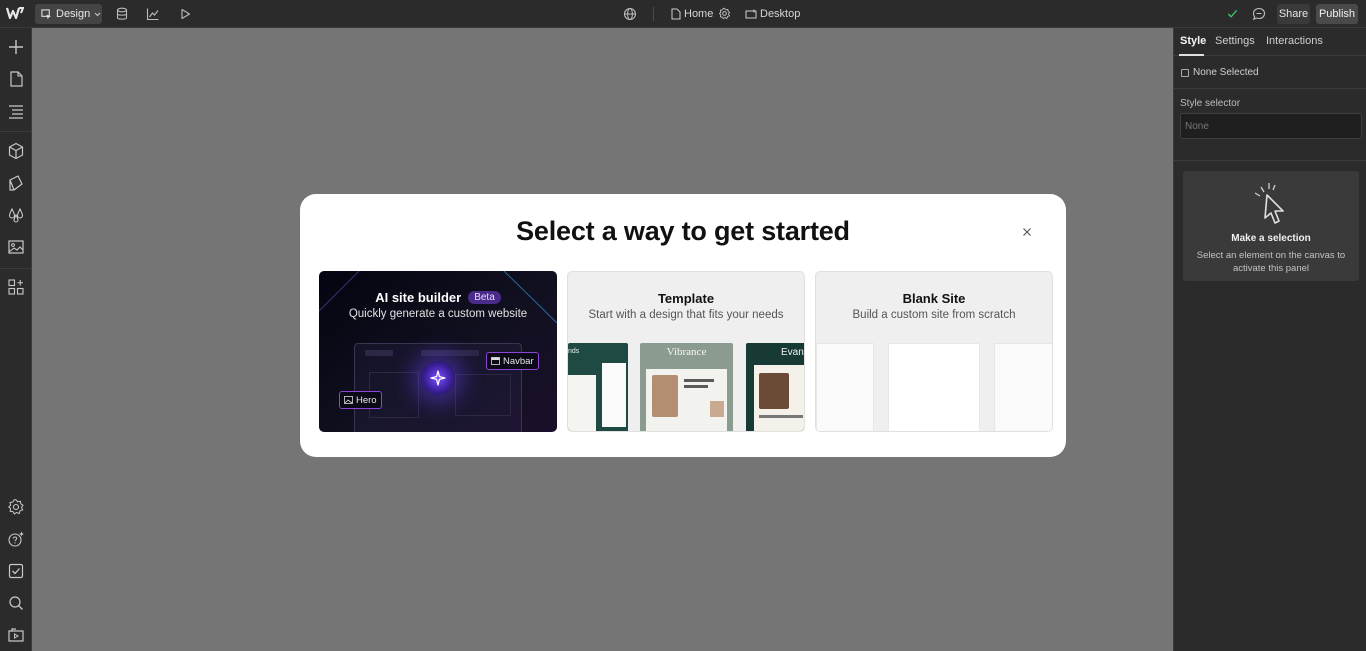 The height and width of the screenshot is (651, 1366). What do you see at coordinates (686, 315) in the screenshot?
I see `template-option-desc: Start with a design that fits your needs` at bounding box center [686, 315].